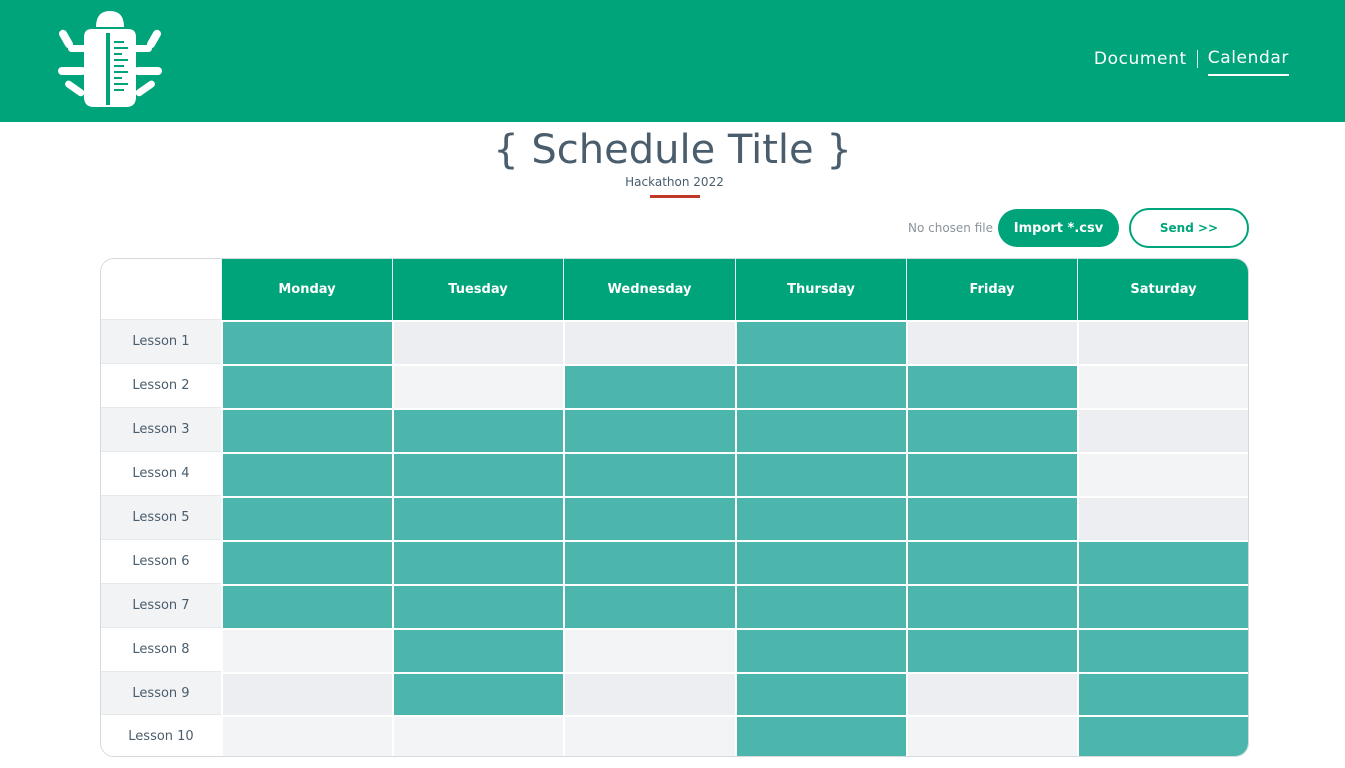  I want to click on lesson-label: Lesson 8, so click(161, 650).